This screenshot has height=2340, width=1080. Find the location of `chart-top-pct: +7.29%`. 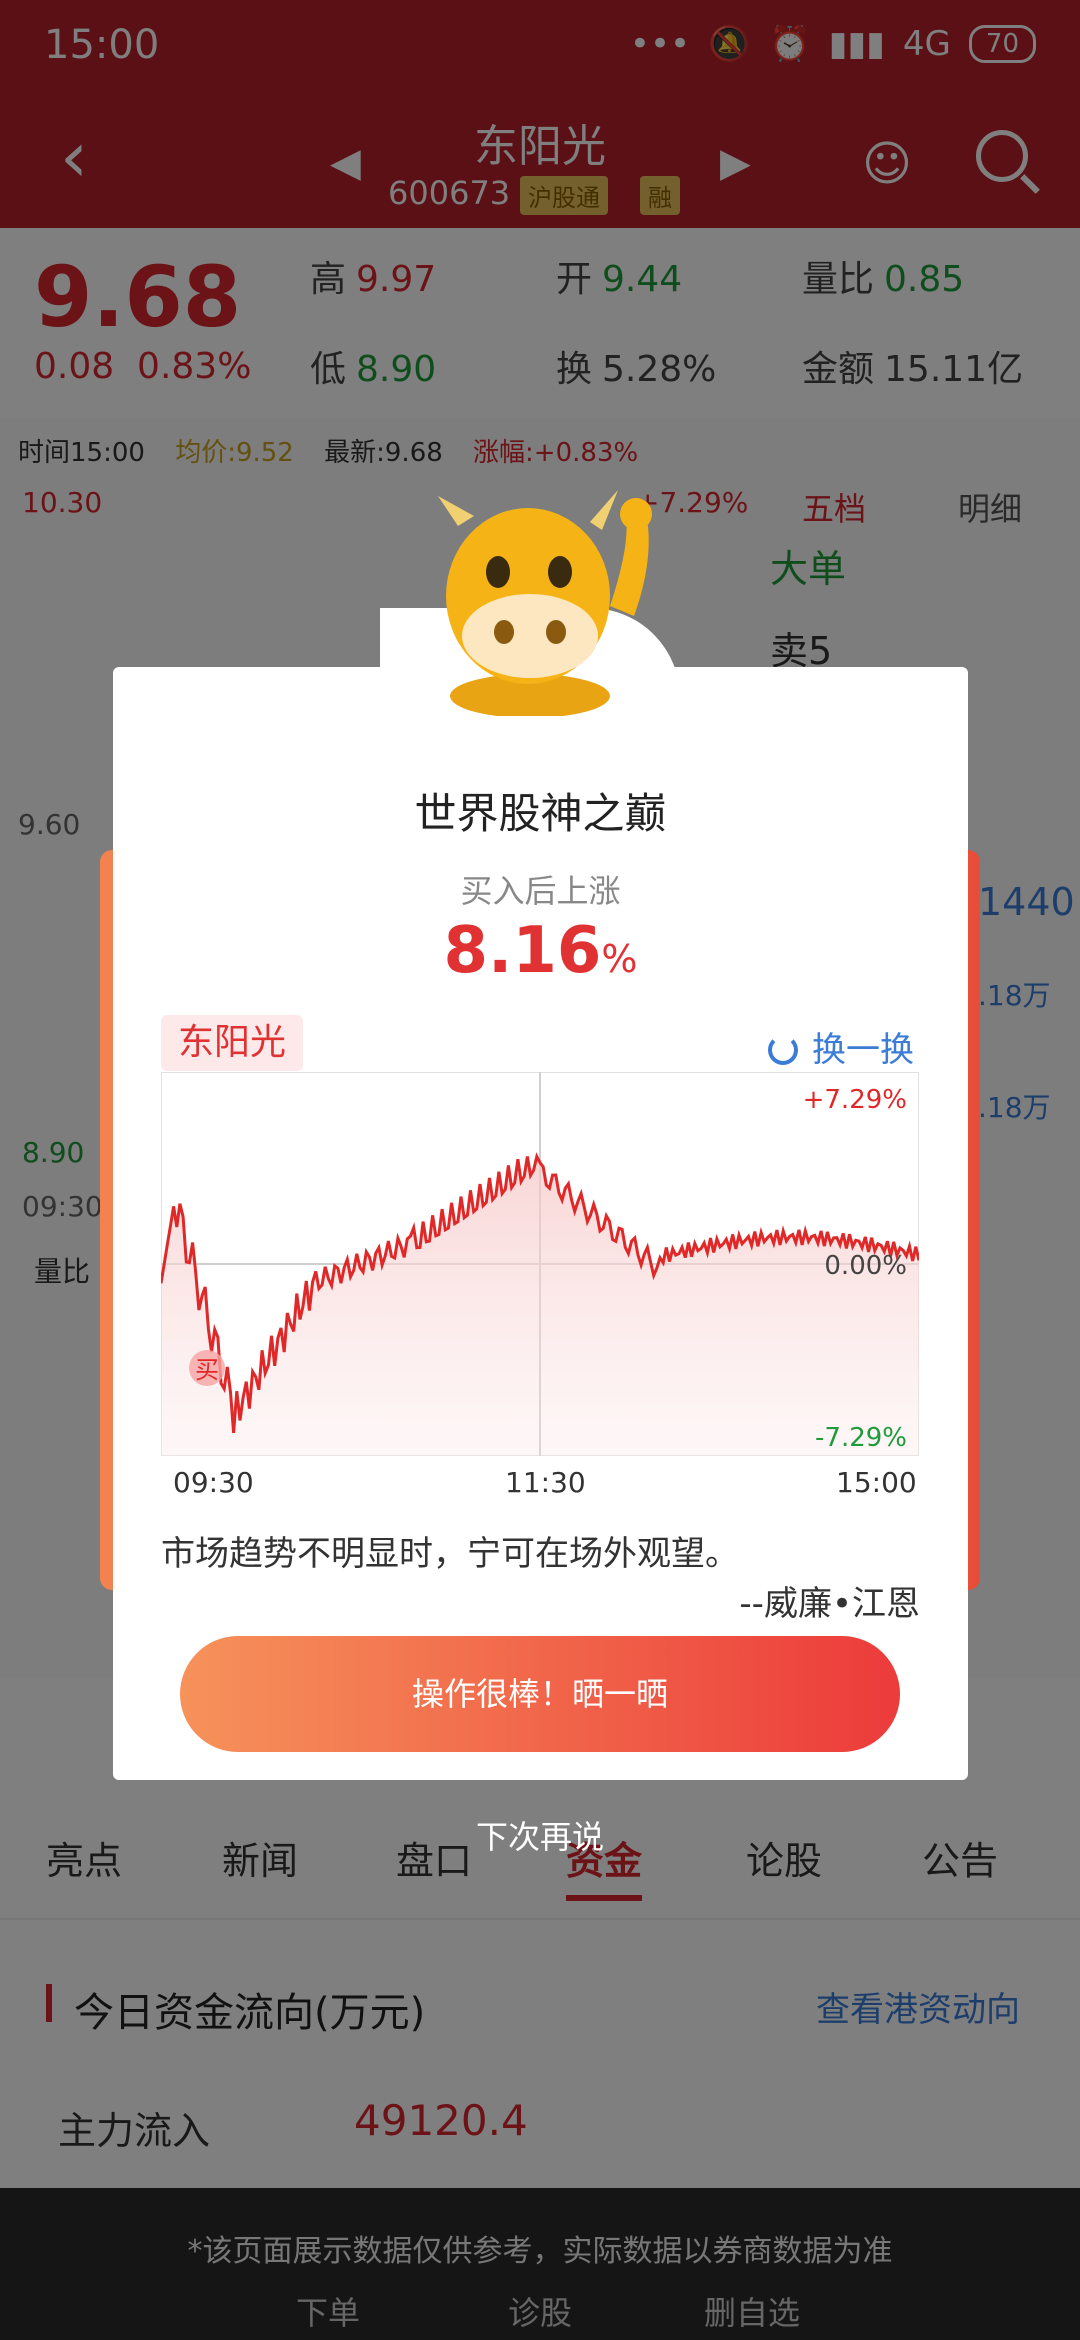

chart-top-pct: +7.29% is located at coordinates (855, 1100).